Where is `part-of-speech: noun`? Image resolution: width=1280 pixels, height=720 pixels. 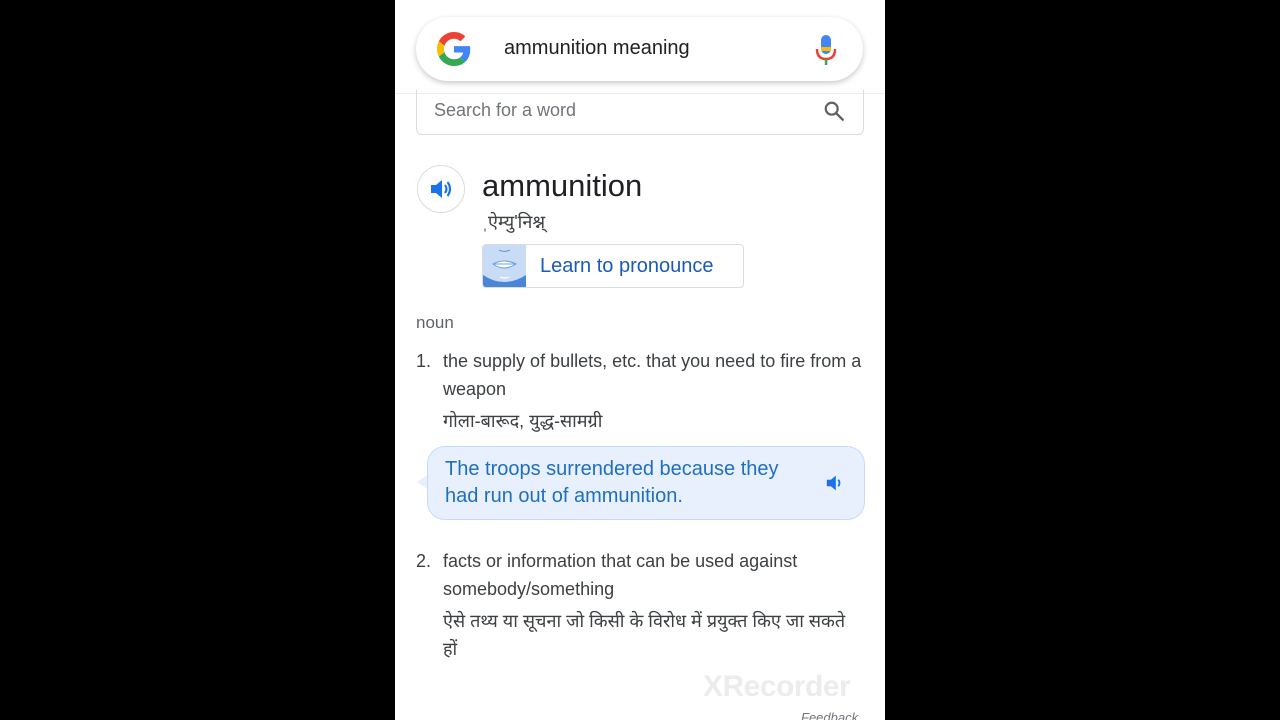
part-of-speech: noun is located at coordinates (435, 322).